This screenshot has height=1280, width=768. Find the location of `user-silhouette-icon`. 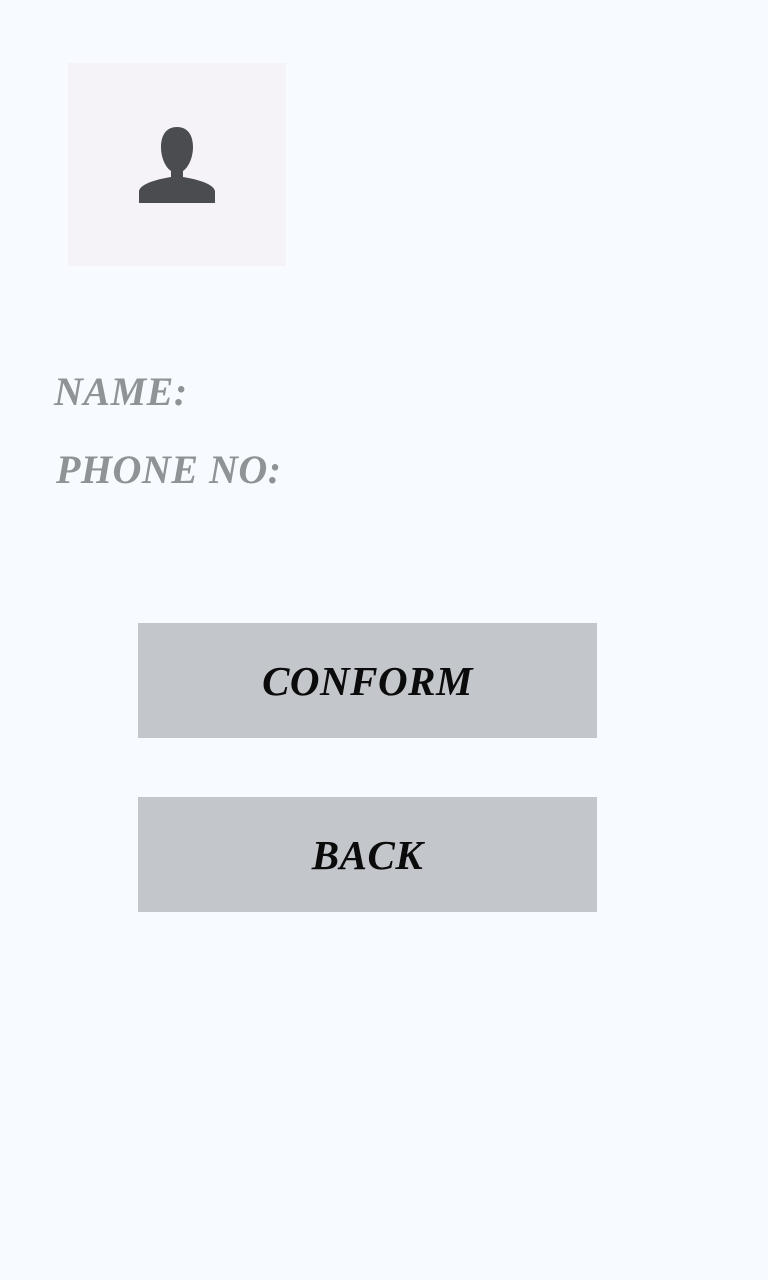

user-silhouette-icon is located at coordinates (177, 165).